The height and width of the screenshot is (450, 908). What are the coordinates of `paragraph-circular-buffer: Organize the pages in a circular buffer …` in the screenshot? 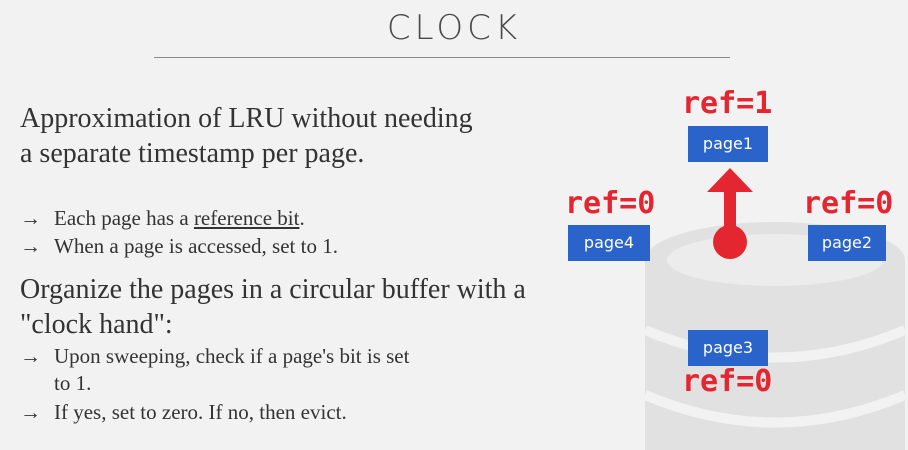 It's located at (273, 307).